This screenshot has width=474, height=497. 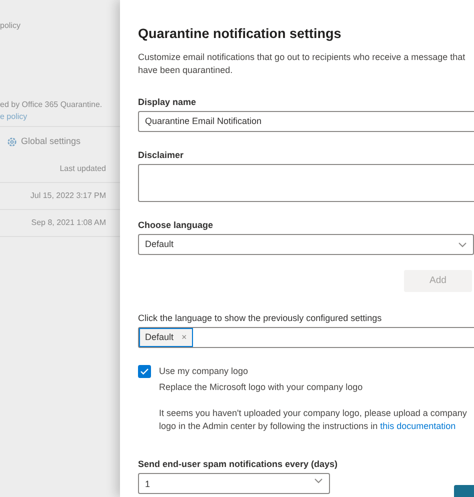 What do you see at coordinates (306, 244) in the screenshot?
I see `language-dropdown: Default` at bounding box center [306, 244].